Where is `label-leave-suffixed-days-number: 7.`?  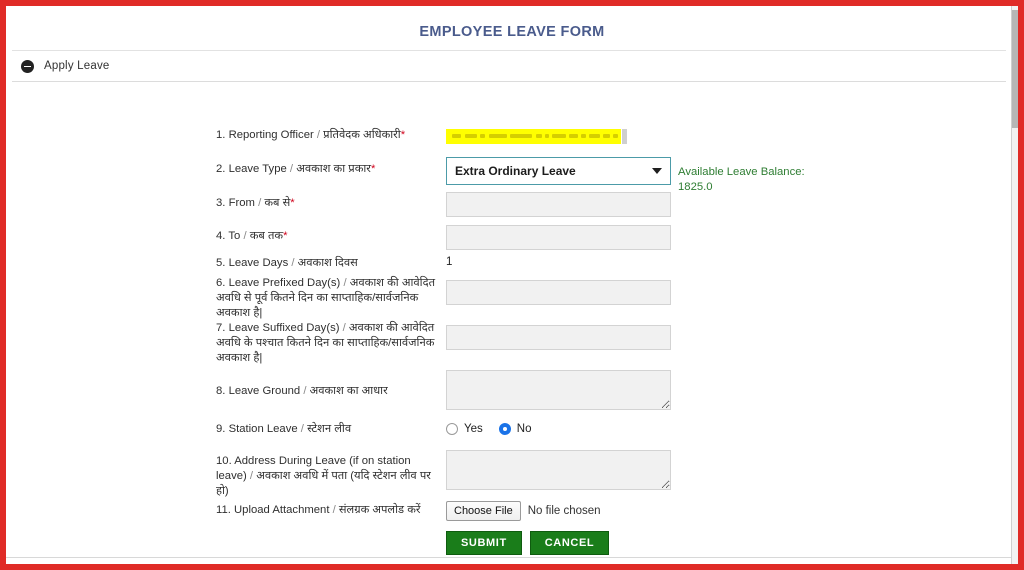 label-leave-suffixed-days-number: 7. is located at coordinates (221, 328).